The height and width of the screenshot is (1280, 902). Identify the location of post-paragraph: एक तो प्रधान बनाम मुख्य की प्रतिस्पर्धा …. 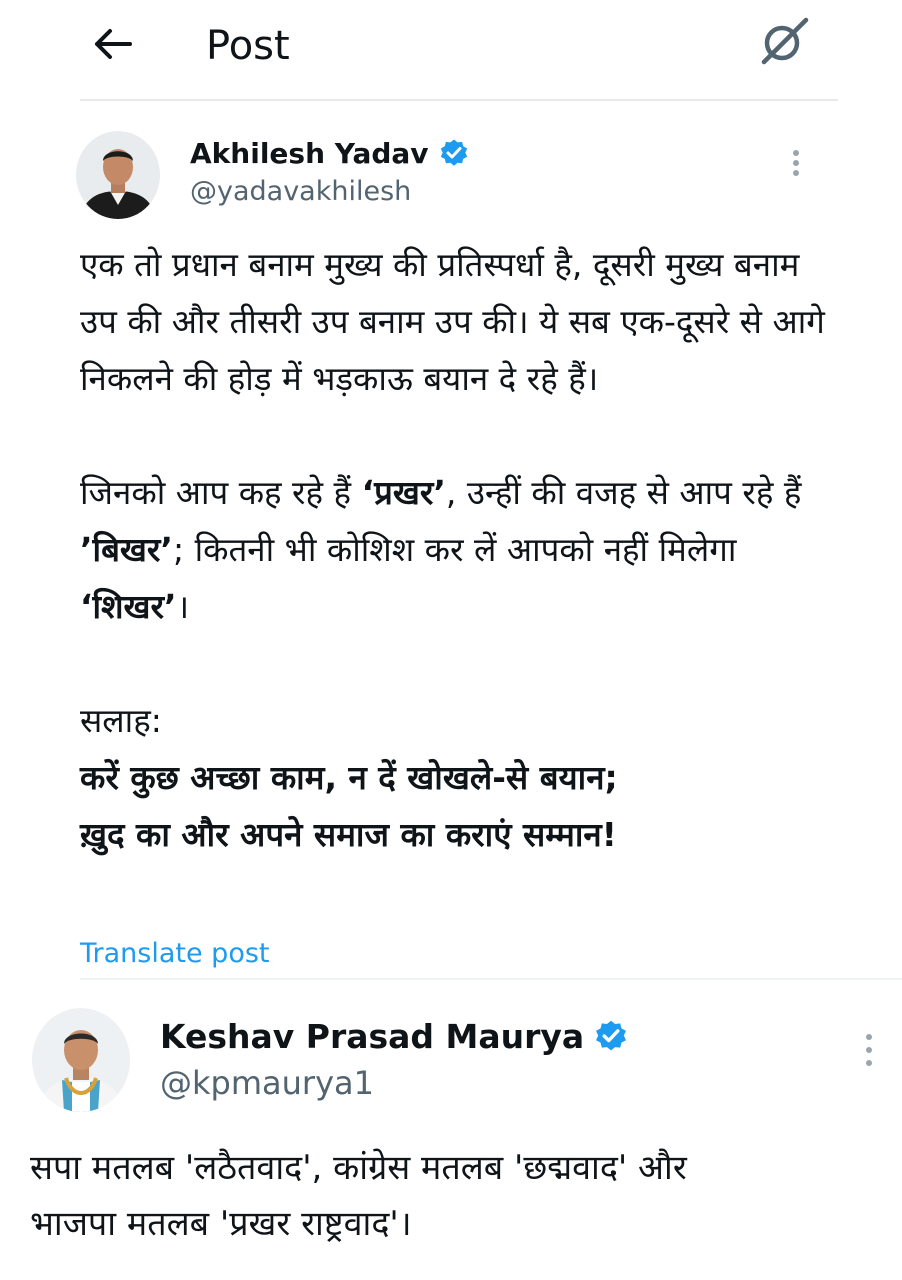
(452, 321).